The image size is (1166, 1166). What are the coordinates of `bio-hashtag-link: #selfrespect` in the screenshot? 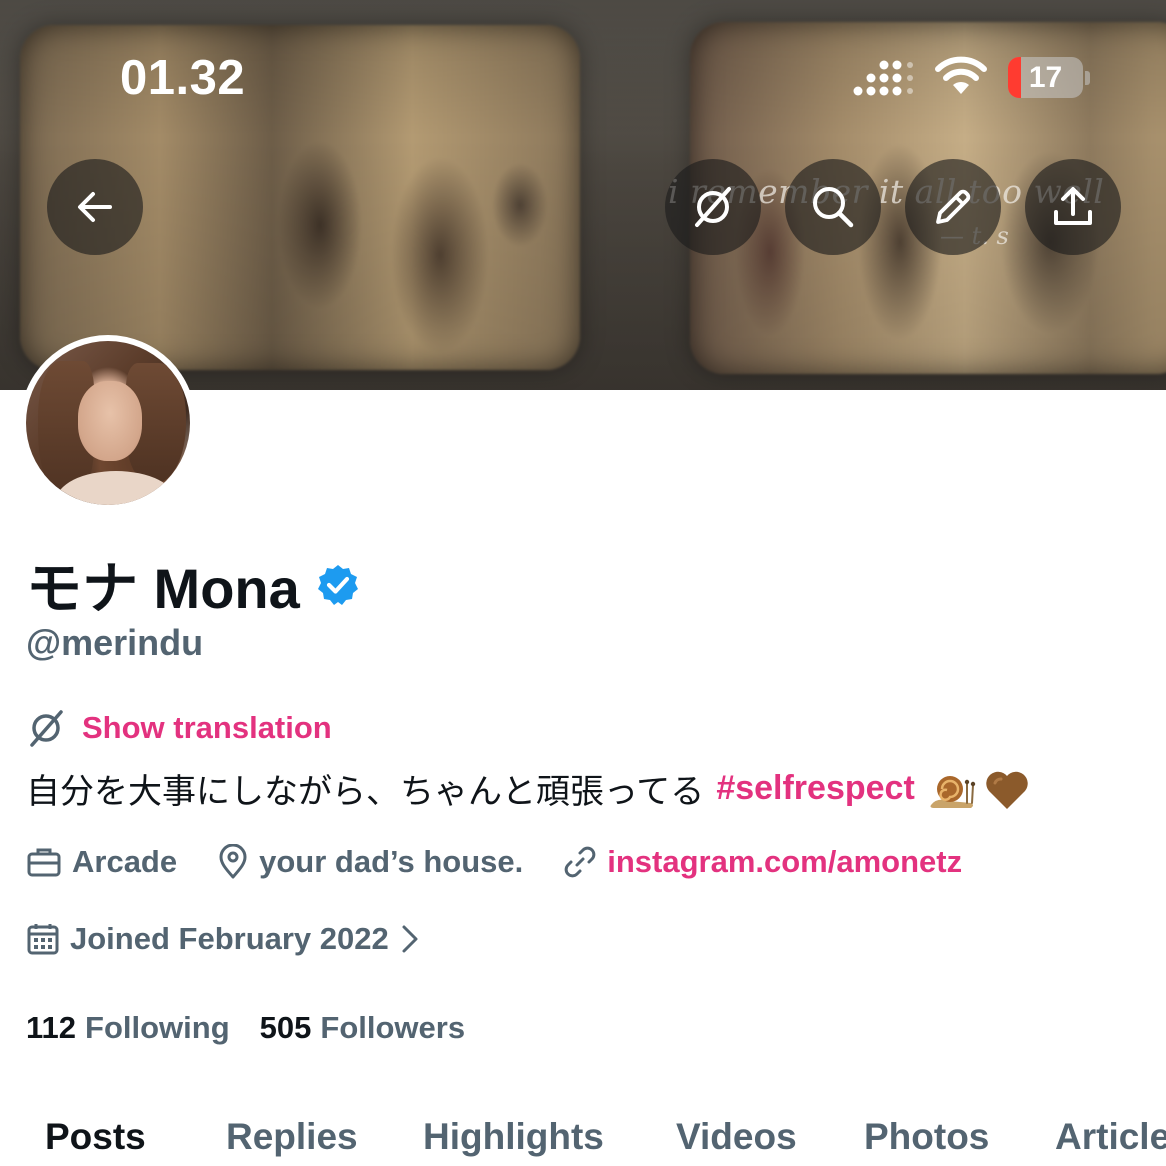 It's located at (815, 788).